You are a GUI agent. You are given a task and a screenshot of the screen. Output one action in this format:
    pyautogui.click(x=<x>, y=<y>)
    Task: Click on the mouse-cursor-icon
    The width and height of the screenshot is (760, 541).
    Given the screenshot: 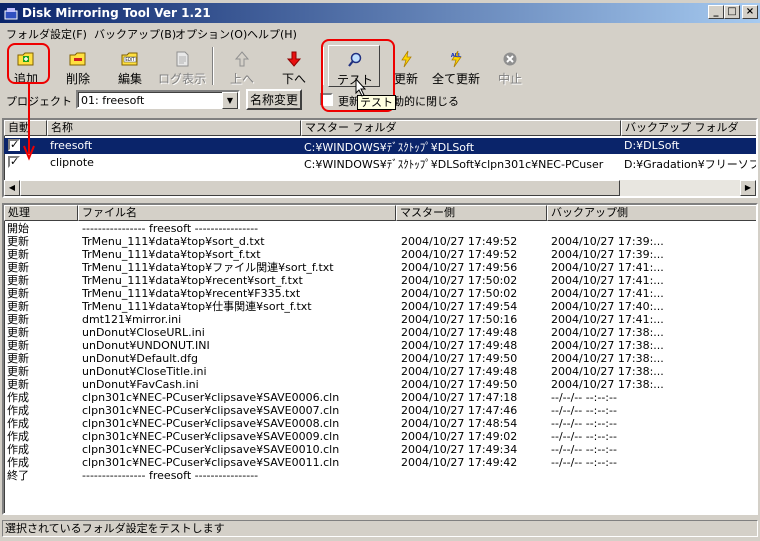 What is the action you would take?
    pyautogui.click(x=361, y=87)
    